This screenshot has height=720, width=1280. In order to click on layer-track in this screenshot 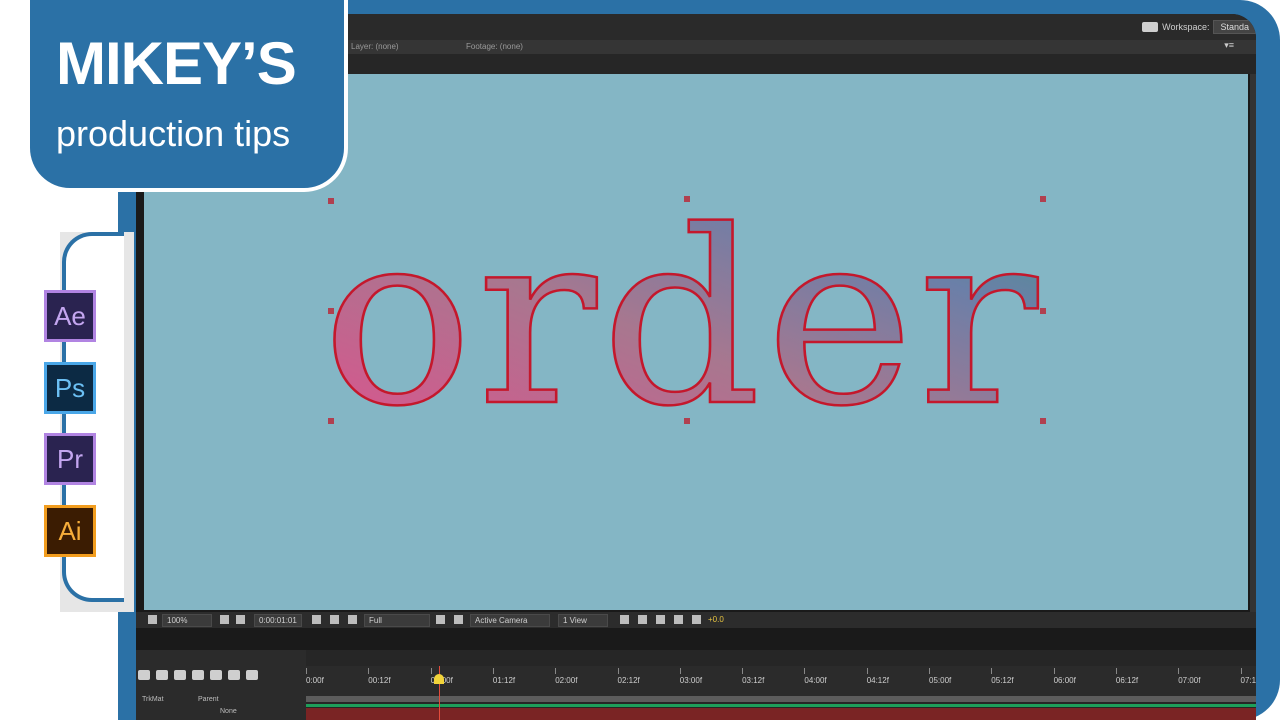, I will do `click(781, 714)`.